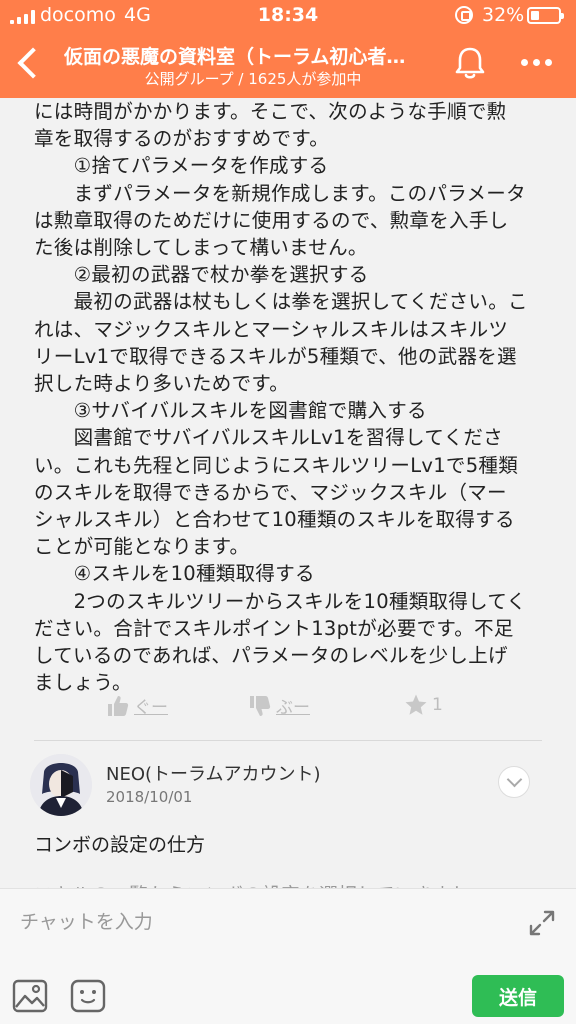 This screenshot has width=576, height=1024. I want to click on post-line: 択した時より多いためです。, so click(162, 384).